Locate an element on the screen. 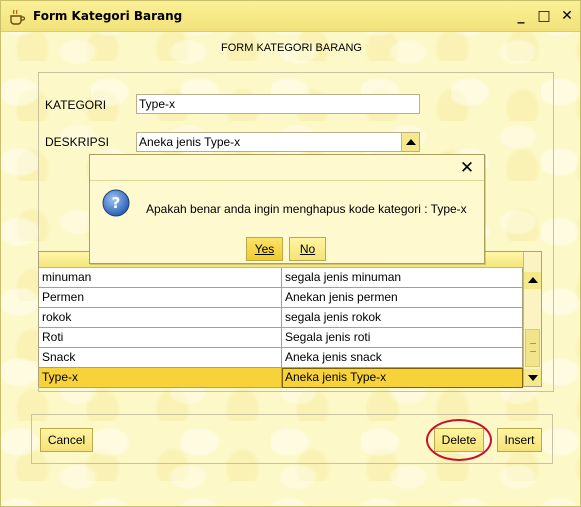 The height and width of the screenshot is (507, 581). kategori-value: Type-x is located at coordinates (157, 104).